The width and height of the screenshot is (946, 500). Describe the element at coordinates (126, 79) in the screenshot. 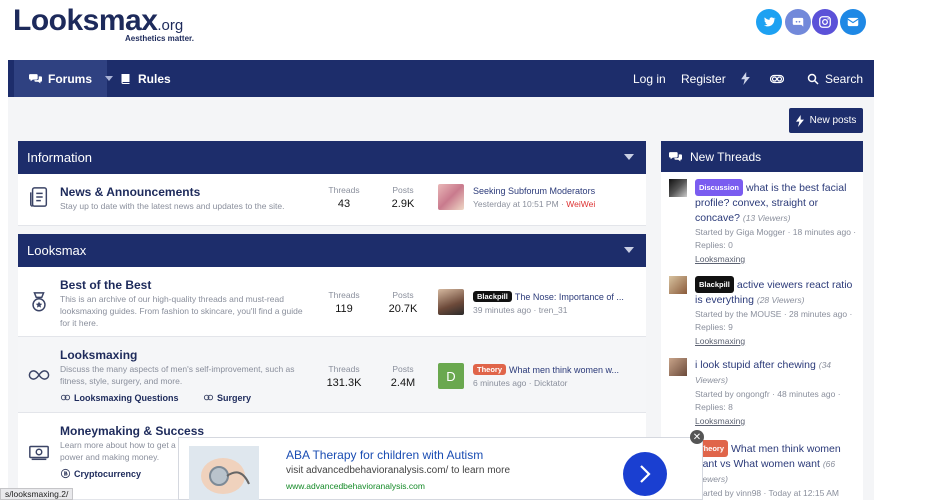

I see `book-icon` at that location.